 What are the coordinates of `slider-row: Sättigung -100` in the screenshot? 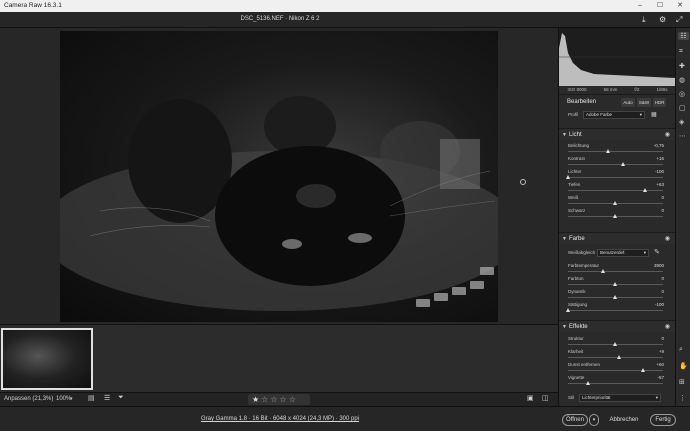 It's located at (617, 308).